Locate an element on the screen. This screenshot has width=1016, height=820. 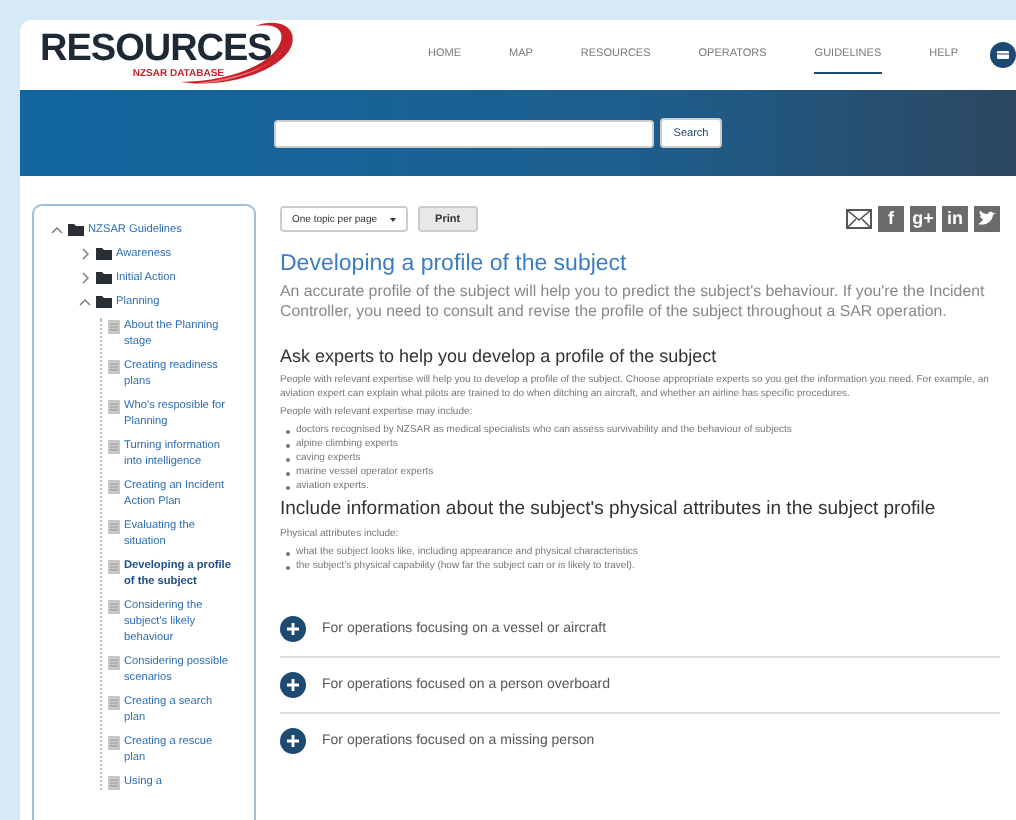
section-heading: Include information about the subject's physical attributes in the subject profile is located at coordinates (609, 509).